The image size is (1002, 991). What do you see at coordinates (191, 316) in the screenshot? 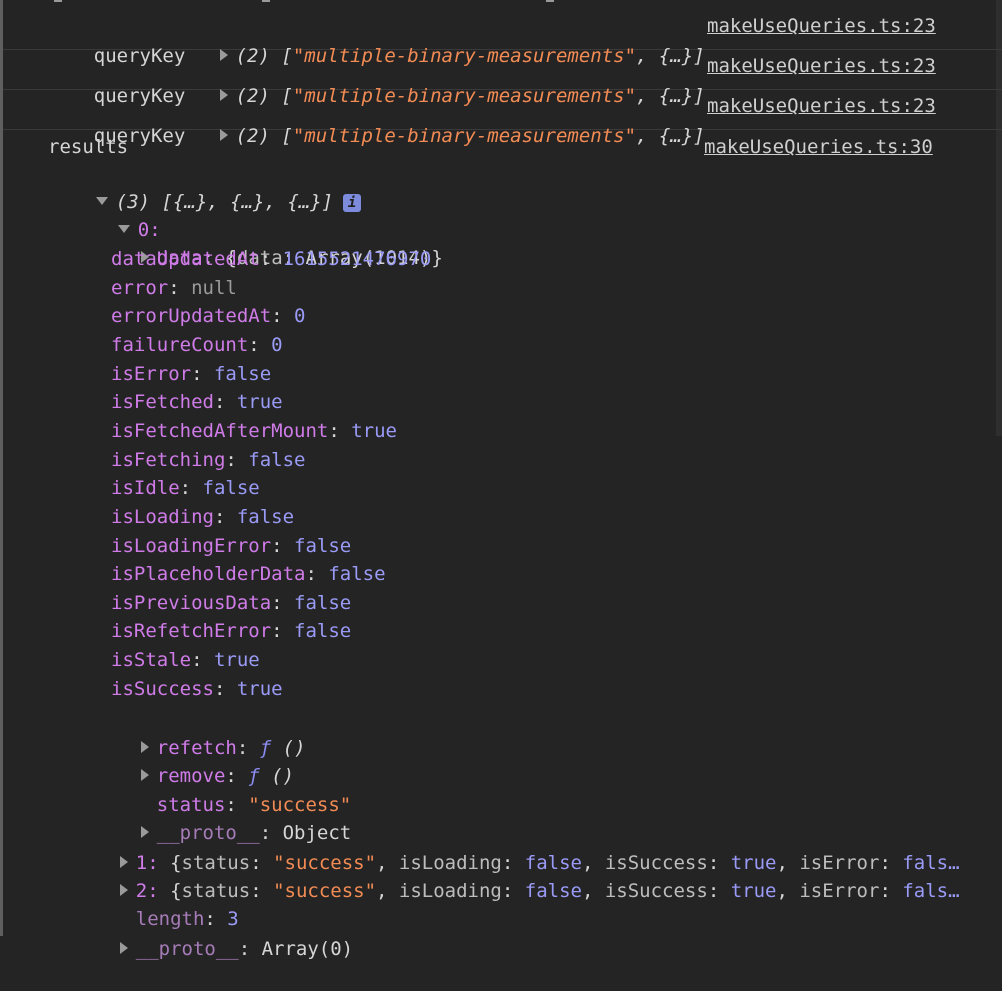
I see `prop-key: errorUpdatedAt` at bounding box center [191, 316].